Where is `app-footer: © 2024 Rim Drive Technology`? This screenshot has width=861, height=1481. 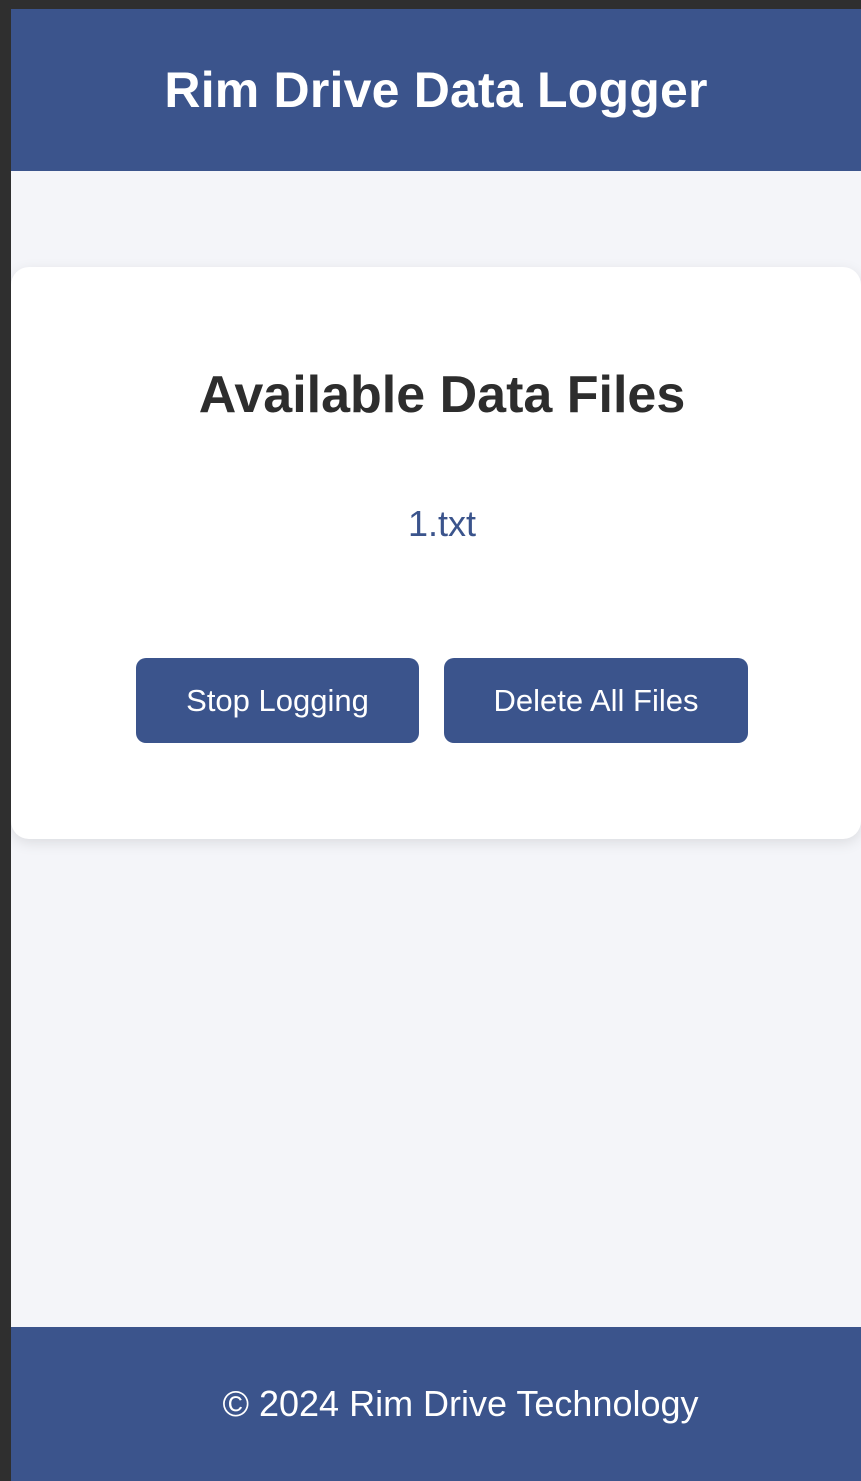
app-footer: © 2024 Rim Drive Technology is located at coordinates (436, 1404).